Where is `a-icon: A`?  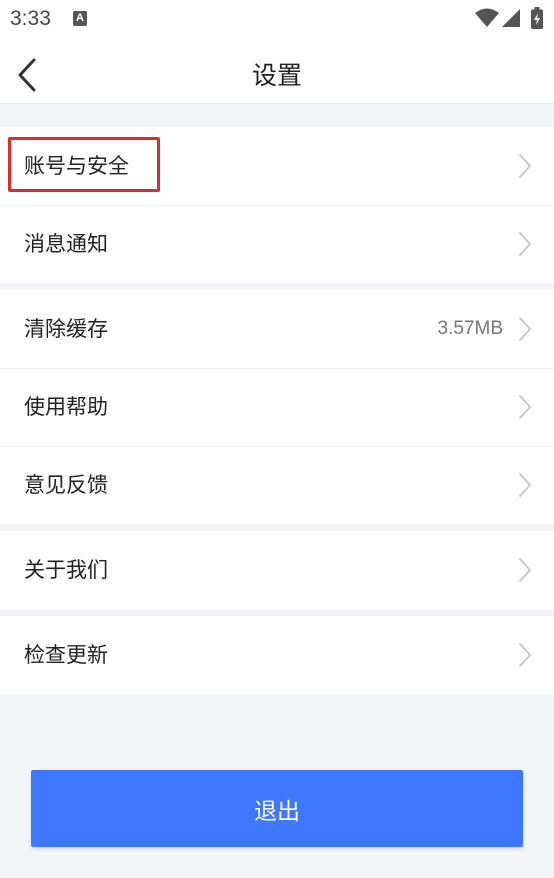
a-icon: A is located at coordinates (80, 18).